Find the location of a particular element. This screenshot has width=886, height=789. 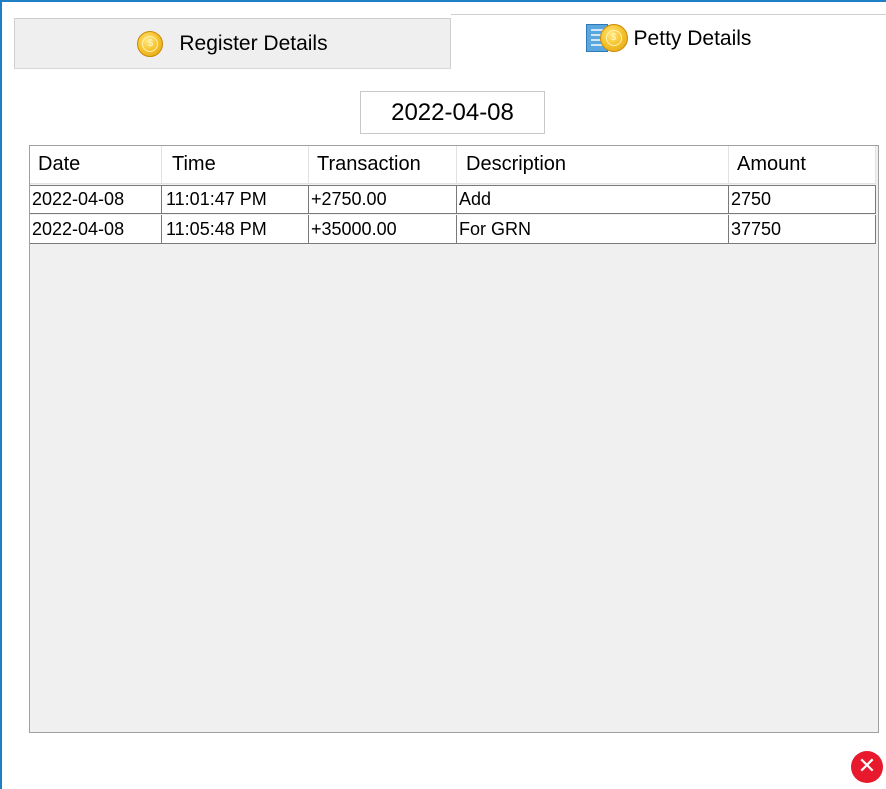

tab-register-details: $ Register Details is located at coordinates (232, 43).